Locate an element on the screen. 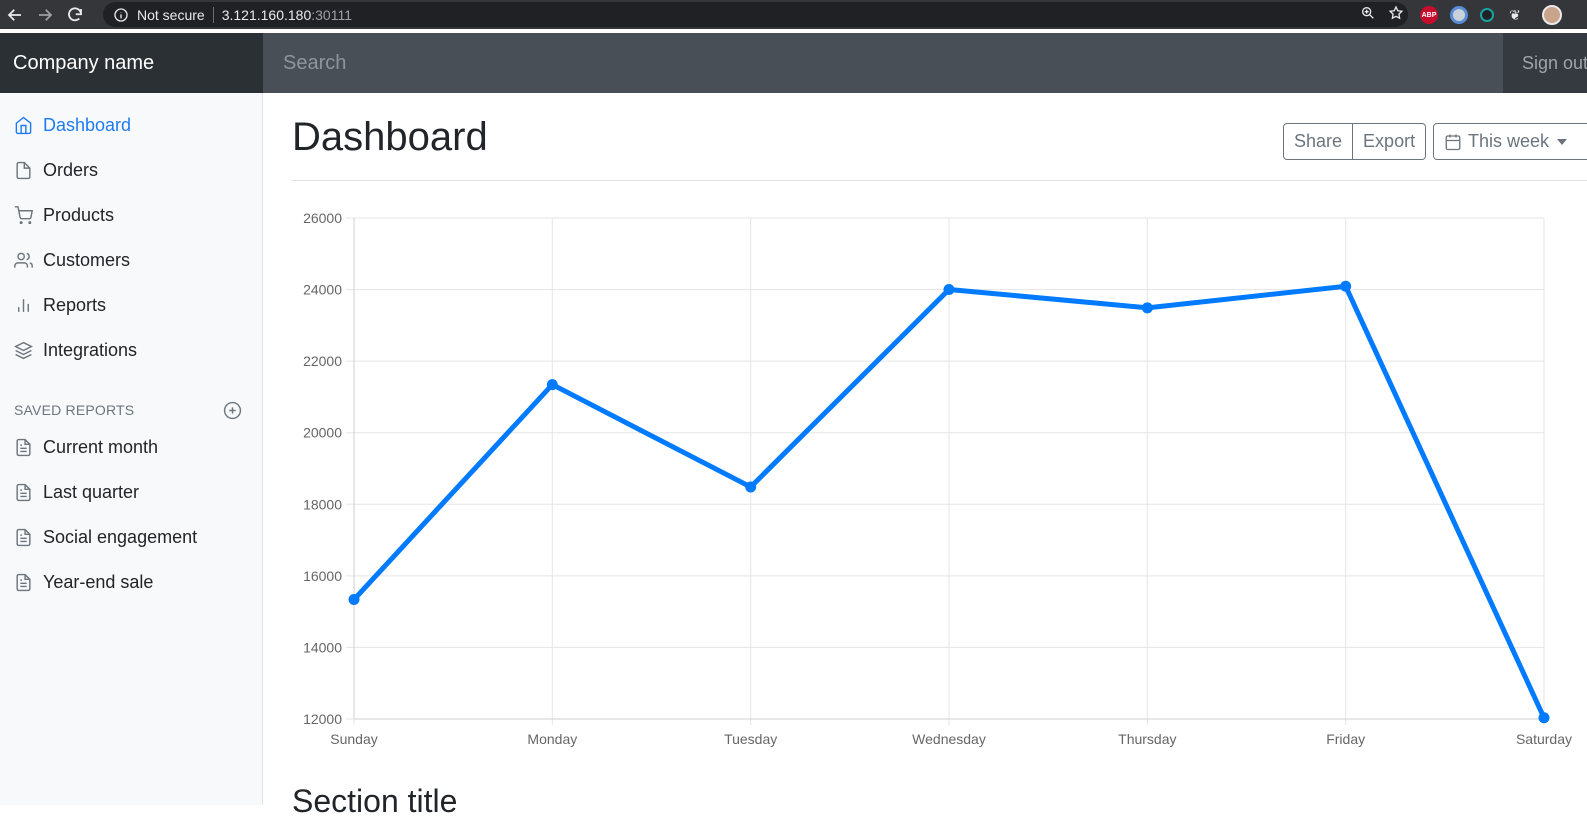 This screenshot has width=1587, height=820. bar-chart-icon is located at coordinates (23, 305).